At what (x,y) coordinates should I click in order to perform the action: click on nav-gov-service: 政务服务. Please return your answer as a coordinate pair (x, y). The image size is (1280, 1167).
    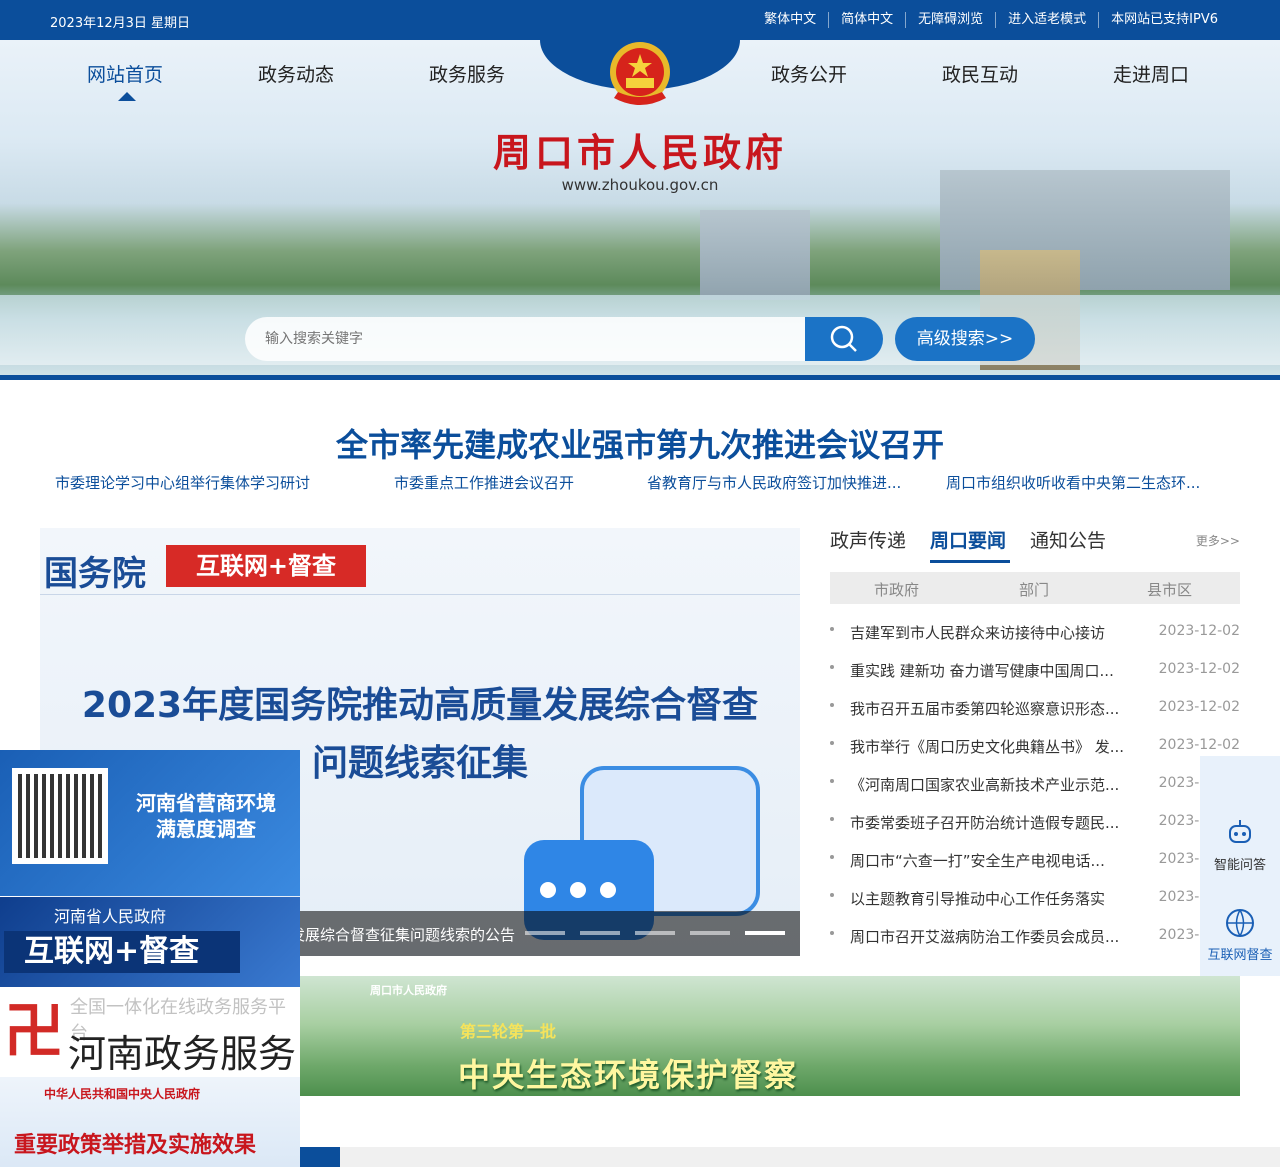
    Looking at the image, I should click on (467, 73).